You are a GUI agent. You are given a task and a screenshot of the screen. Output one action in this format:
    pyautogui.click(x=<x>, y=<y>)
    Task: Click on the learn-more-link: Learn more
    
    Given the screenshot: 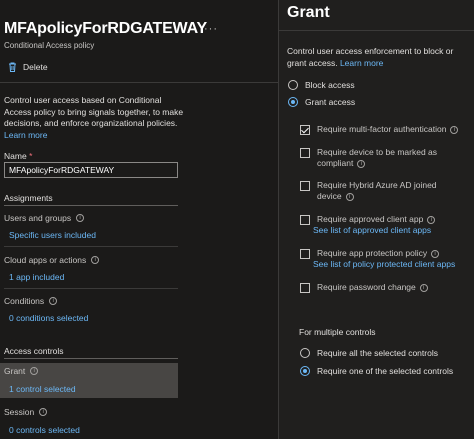 What is the action you would take?
    pyautogui.click(x=25, y=135)
    